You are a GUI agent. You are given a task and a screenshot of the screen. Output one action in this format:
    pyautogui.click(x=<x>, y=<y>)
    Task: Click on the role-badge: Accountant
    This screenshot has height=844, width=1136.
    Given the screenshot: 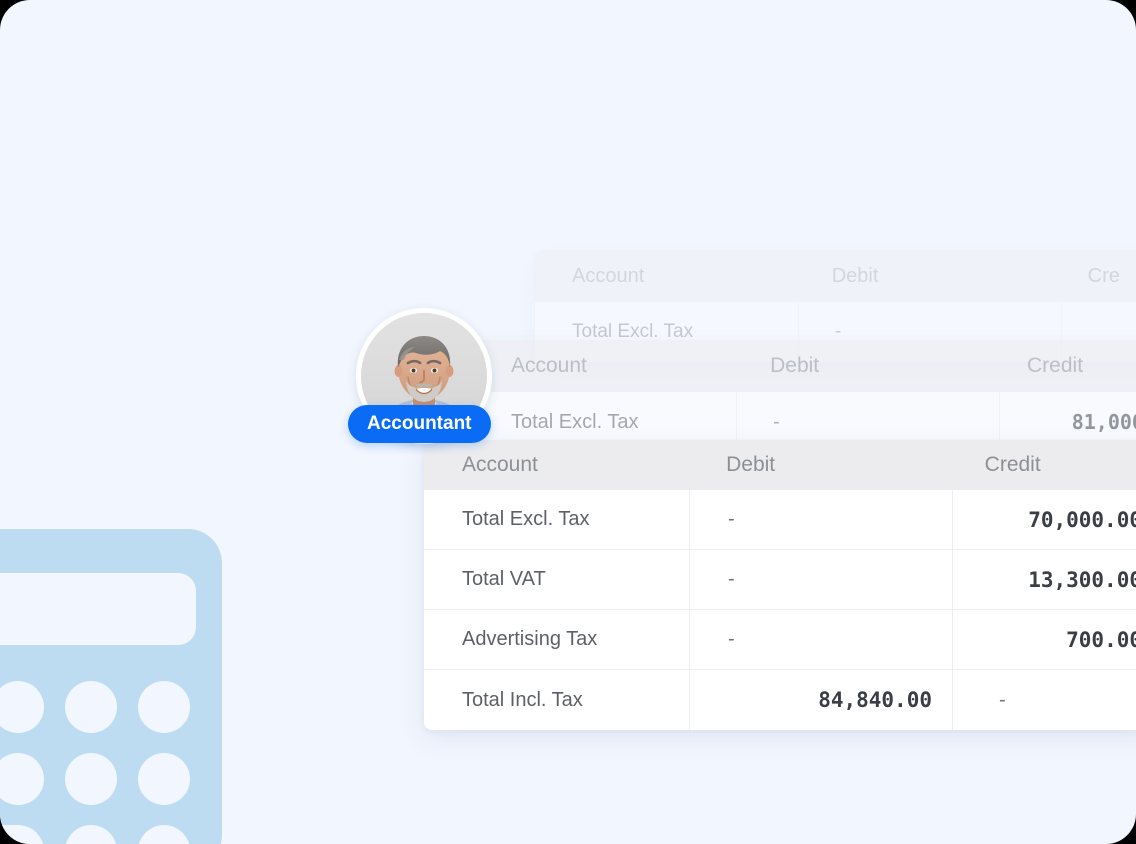 What is the action you would take?
    pyautogui.click(x=419, y=424)
    